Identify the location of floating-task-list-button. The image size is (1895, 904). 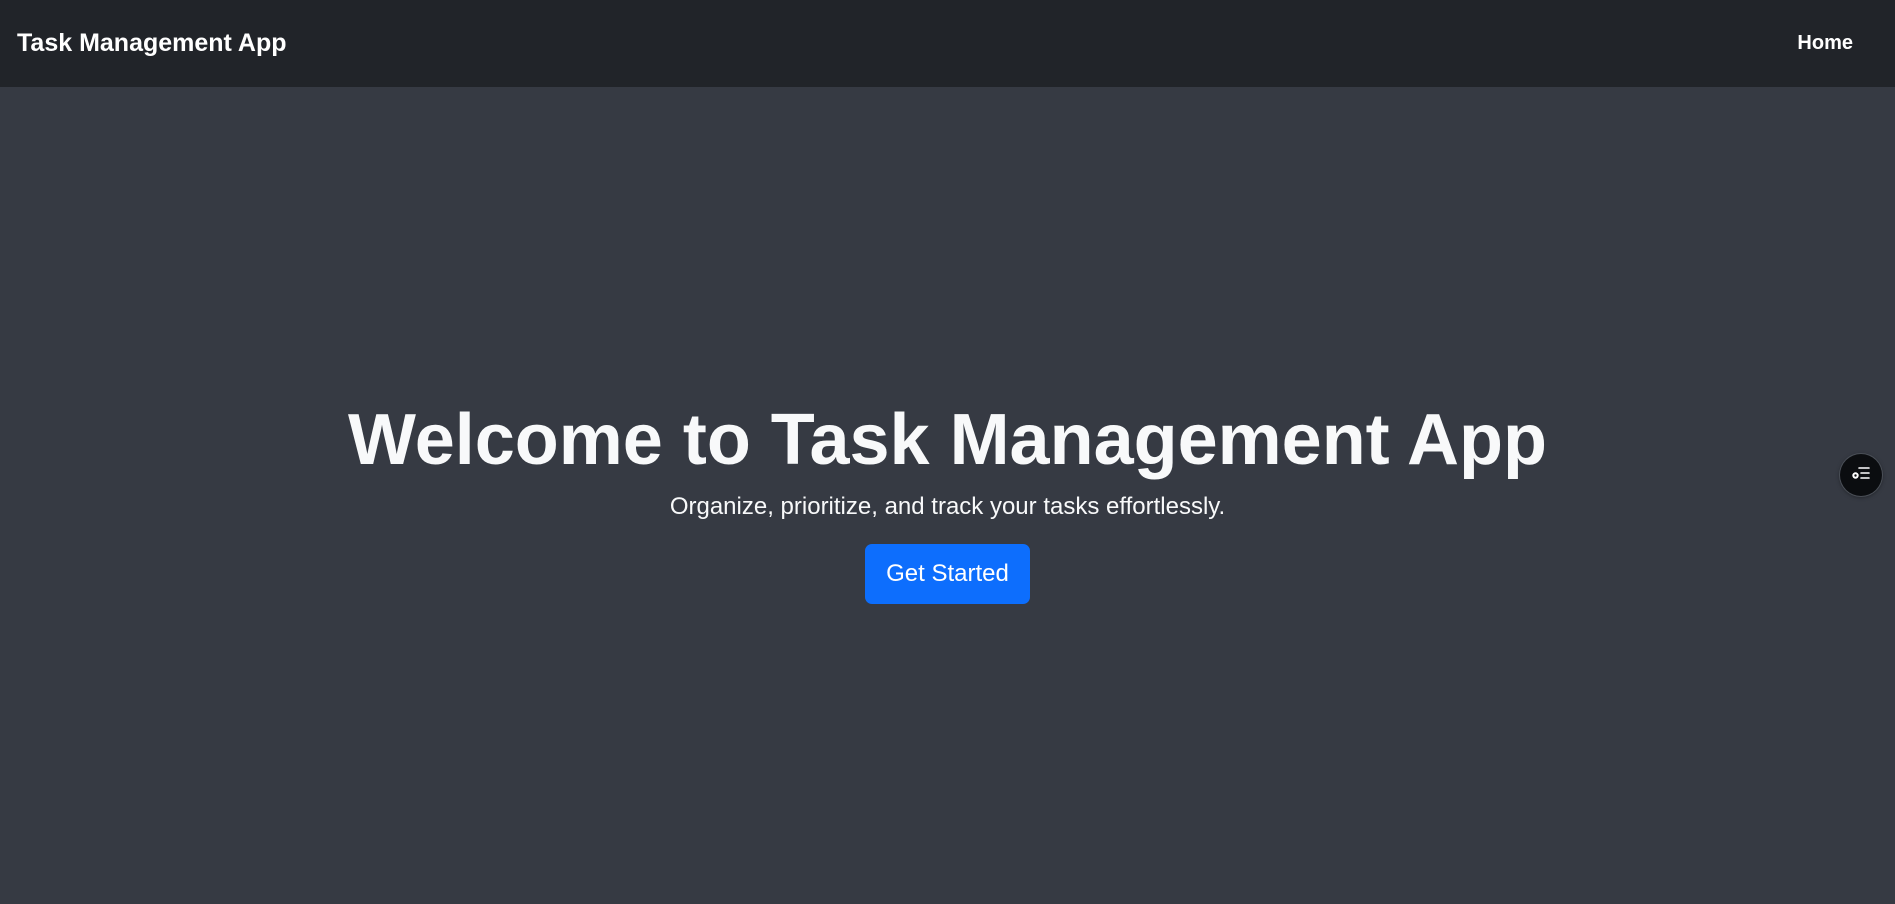
(1861, 475).